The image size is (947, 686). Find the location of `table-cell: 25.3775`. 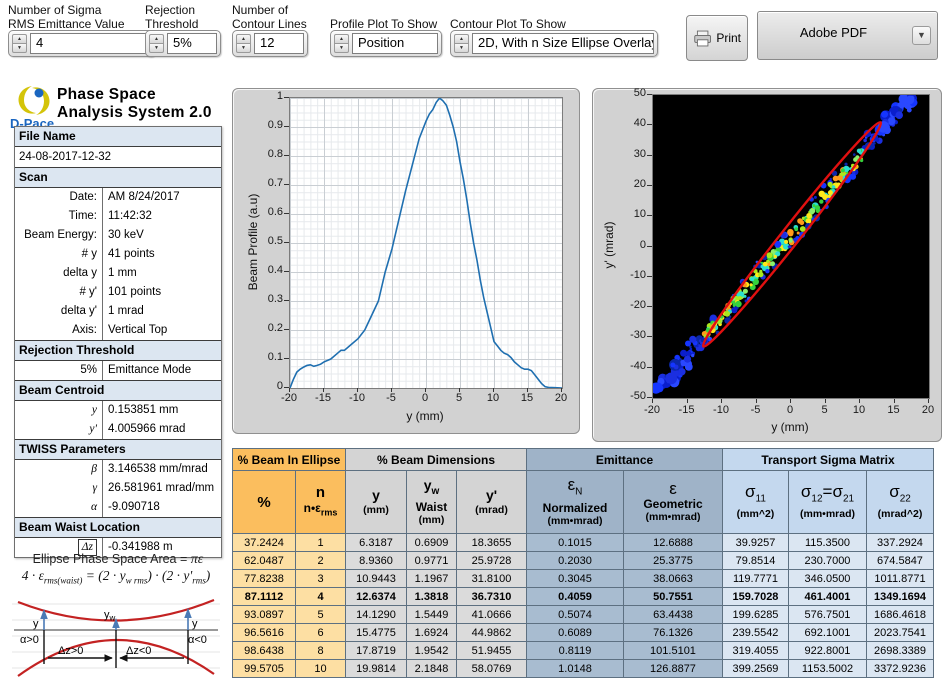

table-cell: 25.3775 is located at coordinates (673, 560).